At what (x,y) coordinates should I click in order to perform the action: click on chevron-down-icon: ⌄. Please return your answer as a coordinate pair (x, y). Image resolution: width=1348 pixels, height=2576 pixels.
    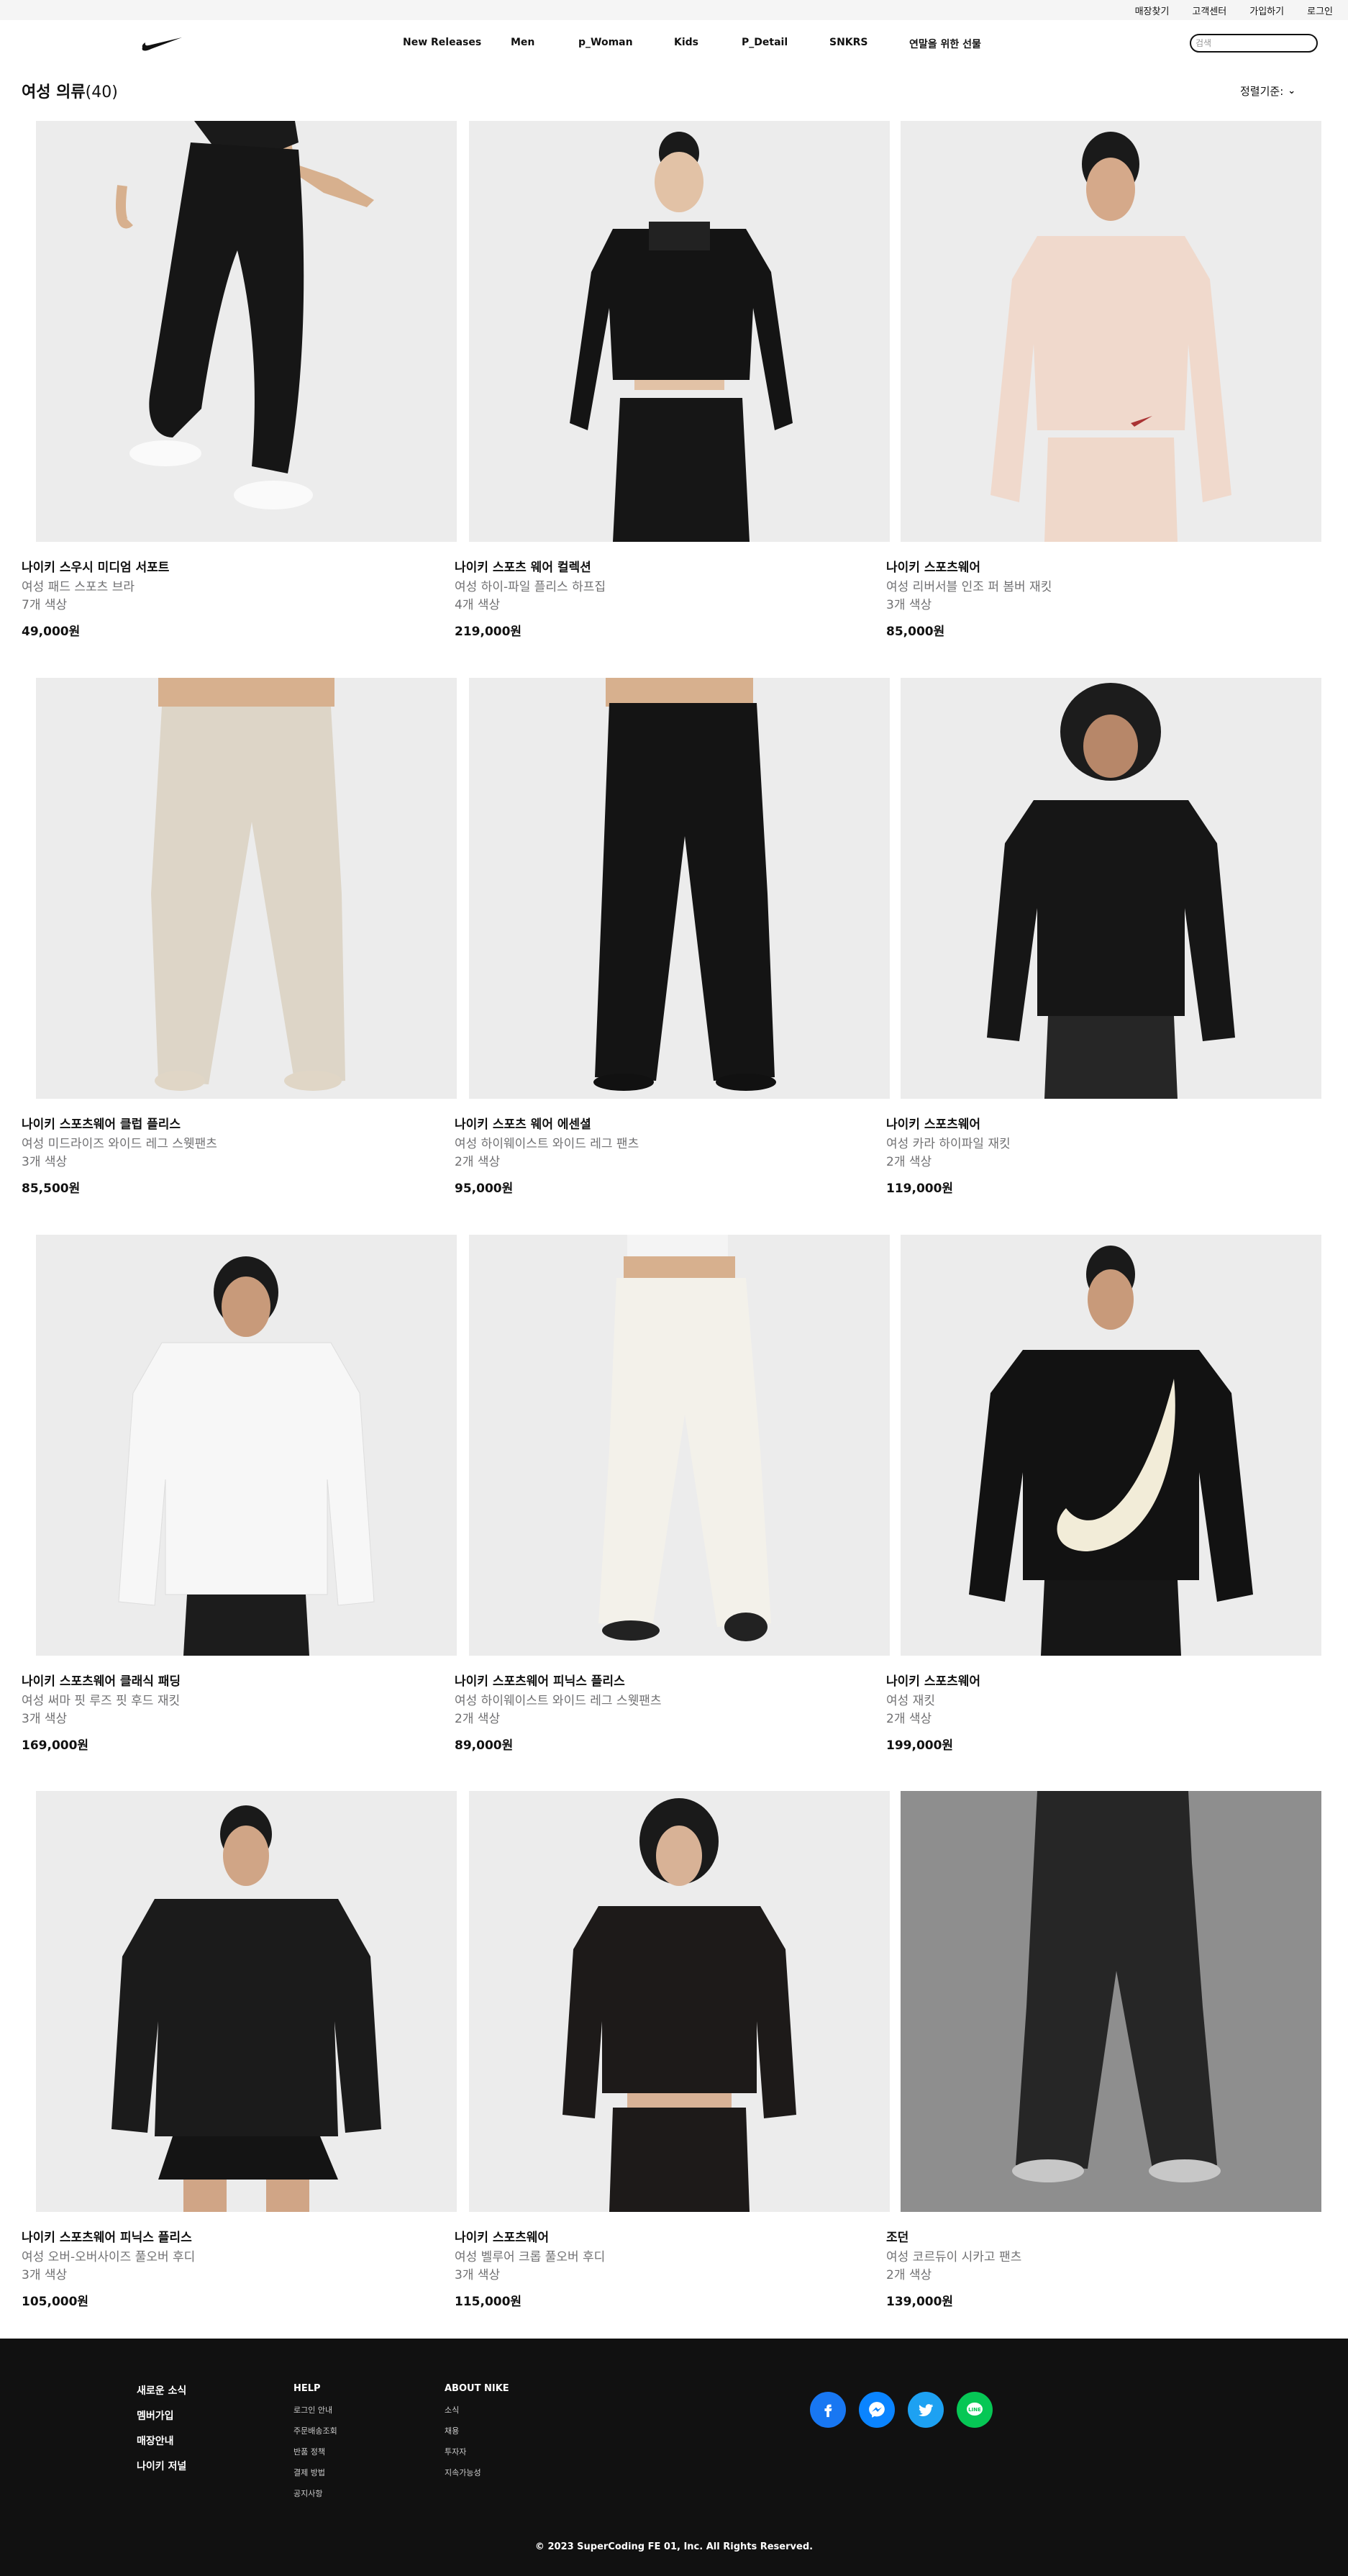
    Looking at the image, I should click on (1292, 91).